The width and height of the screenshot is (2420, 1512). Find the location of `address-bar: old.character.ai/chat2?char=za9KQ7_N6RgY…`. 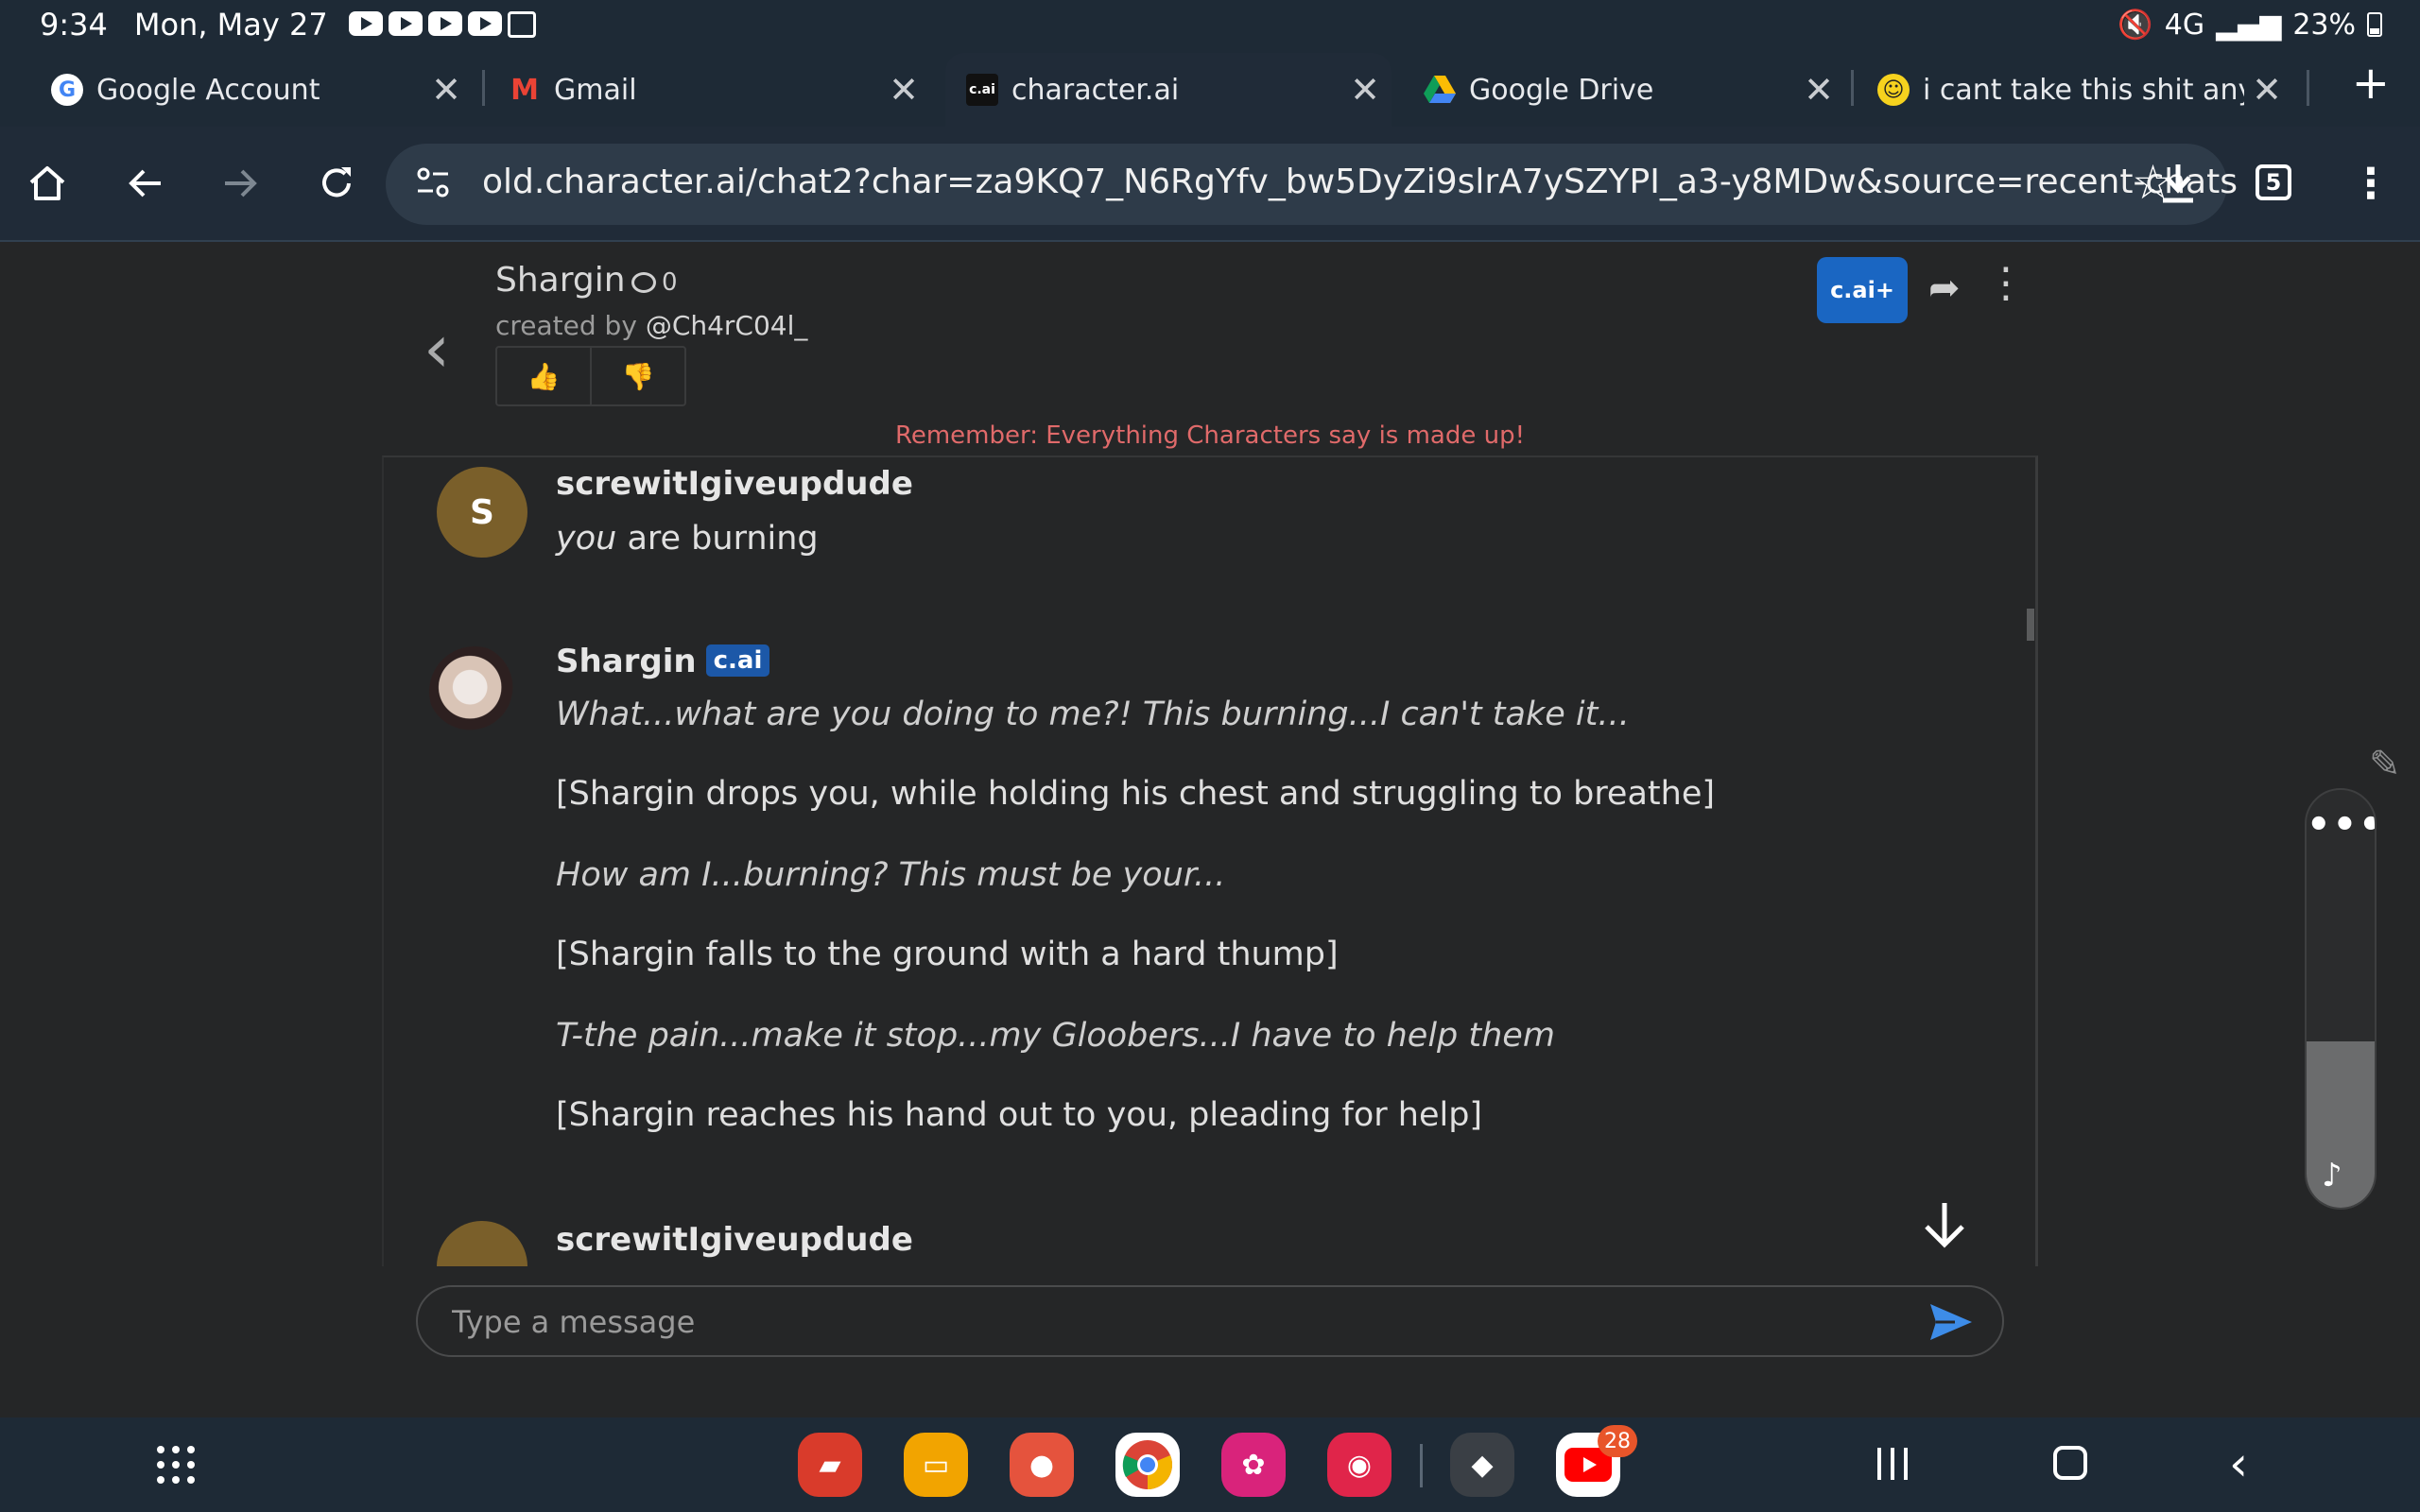

address-bar: old.character.ai/chat2?char=za9KQ7_N6RgY… is located at coordinates (1312, 184).